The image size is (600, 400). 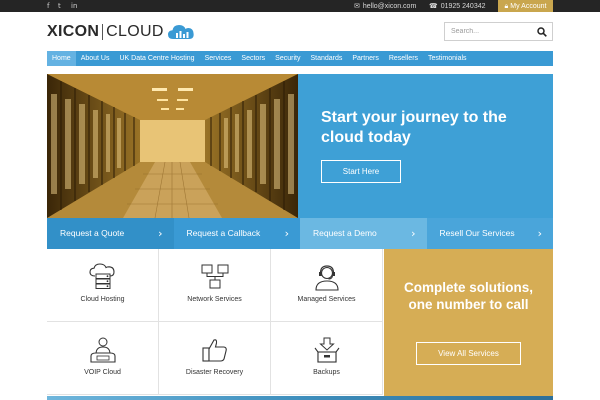 I want to click on service-label: VOIP Cloud, so click(x=102, y=372).